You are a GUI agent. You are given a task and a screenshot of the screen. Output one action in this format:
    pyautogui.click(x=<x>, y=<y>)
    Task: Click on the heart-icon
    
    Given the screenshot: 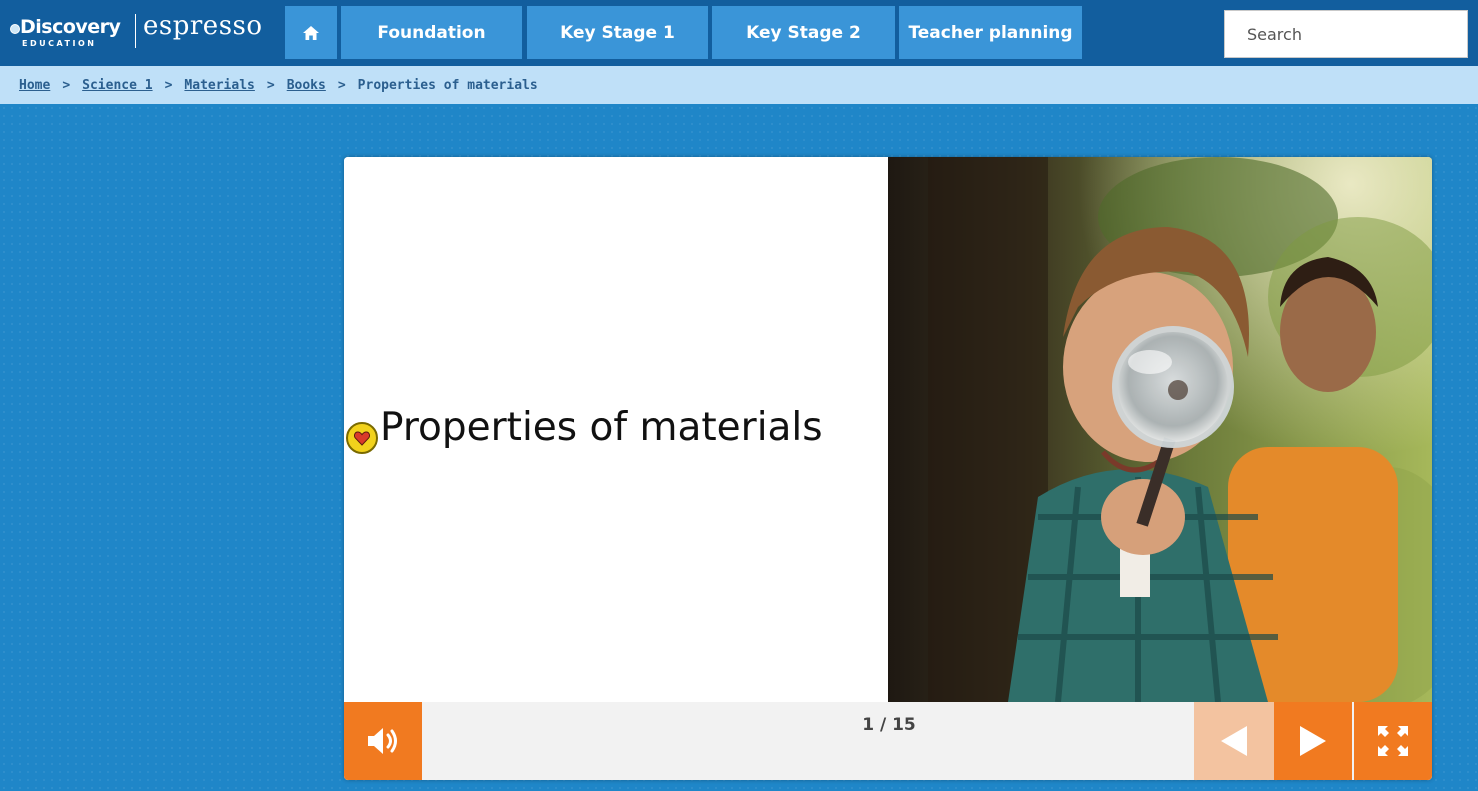 What is the action you would take?
    pyautogui.click(x=362, y=438)
    